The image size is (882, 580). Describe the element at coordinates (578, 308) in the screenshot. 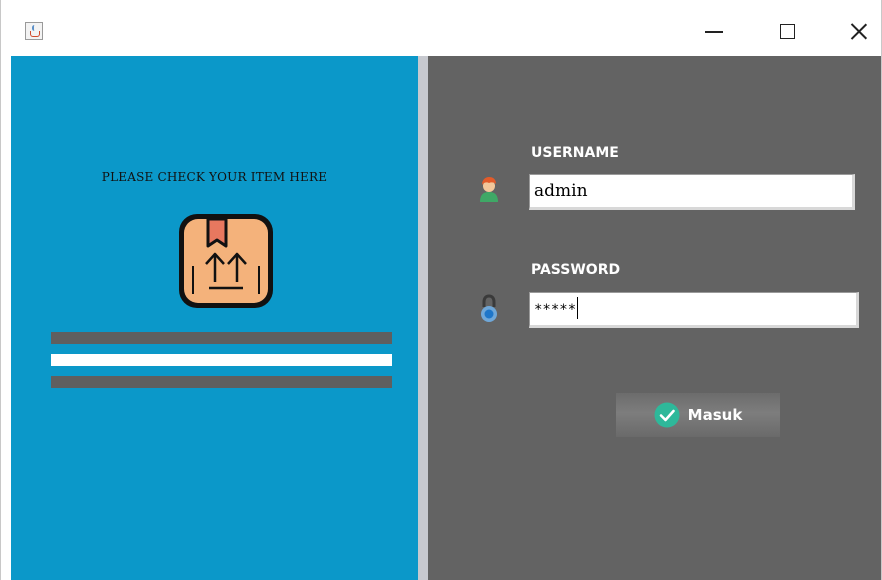

I see `text-caret` at that location.